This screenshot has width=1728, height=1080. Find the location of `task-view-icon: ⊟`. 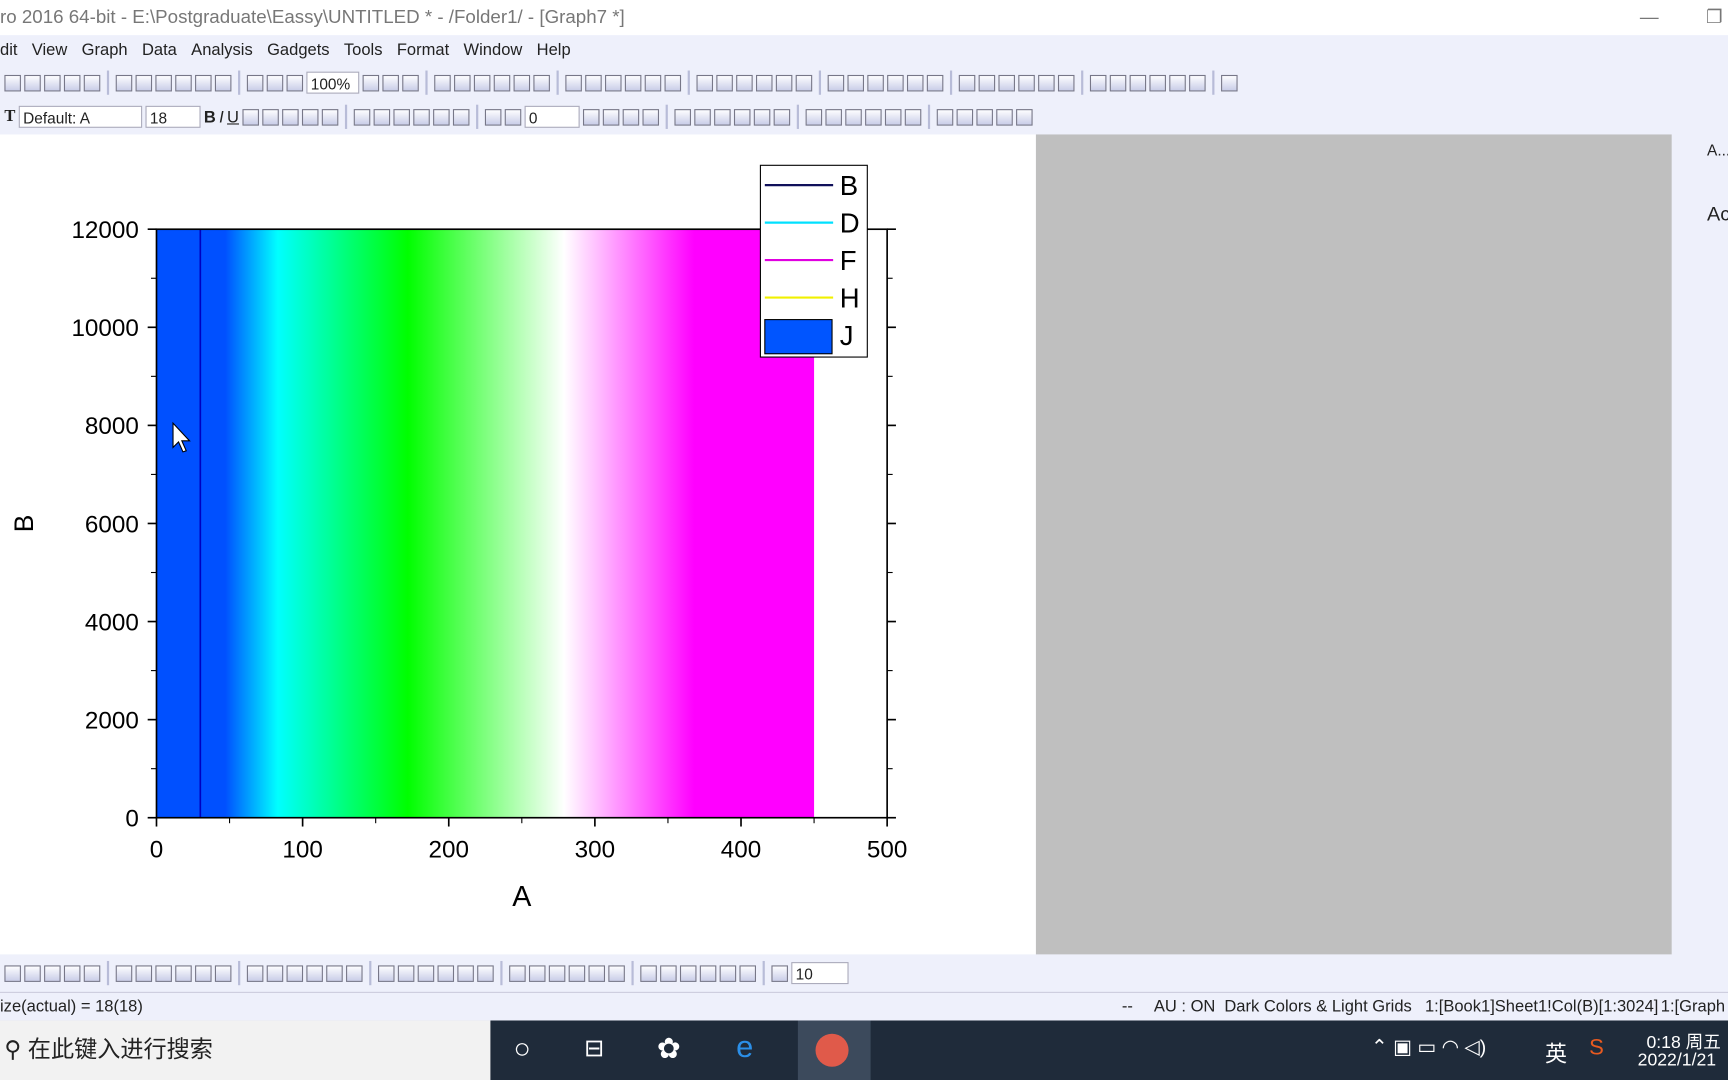

task-view-icon: ⊟ is located at coordinates (594, 1048).